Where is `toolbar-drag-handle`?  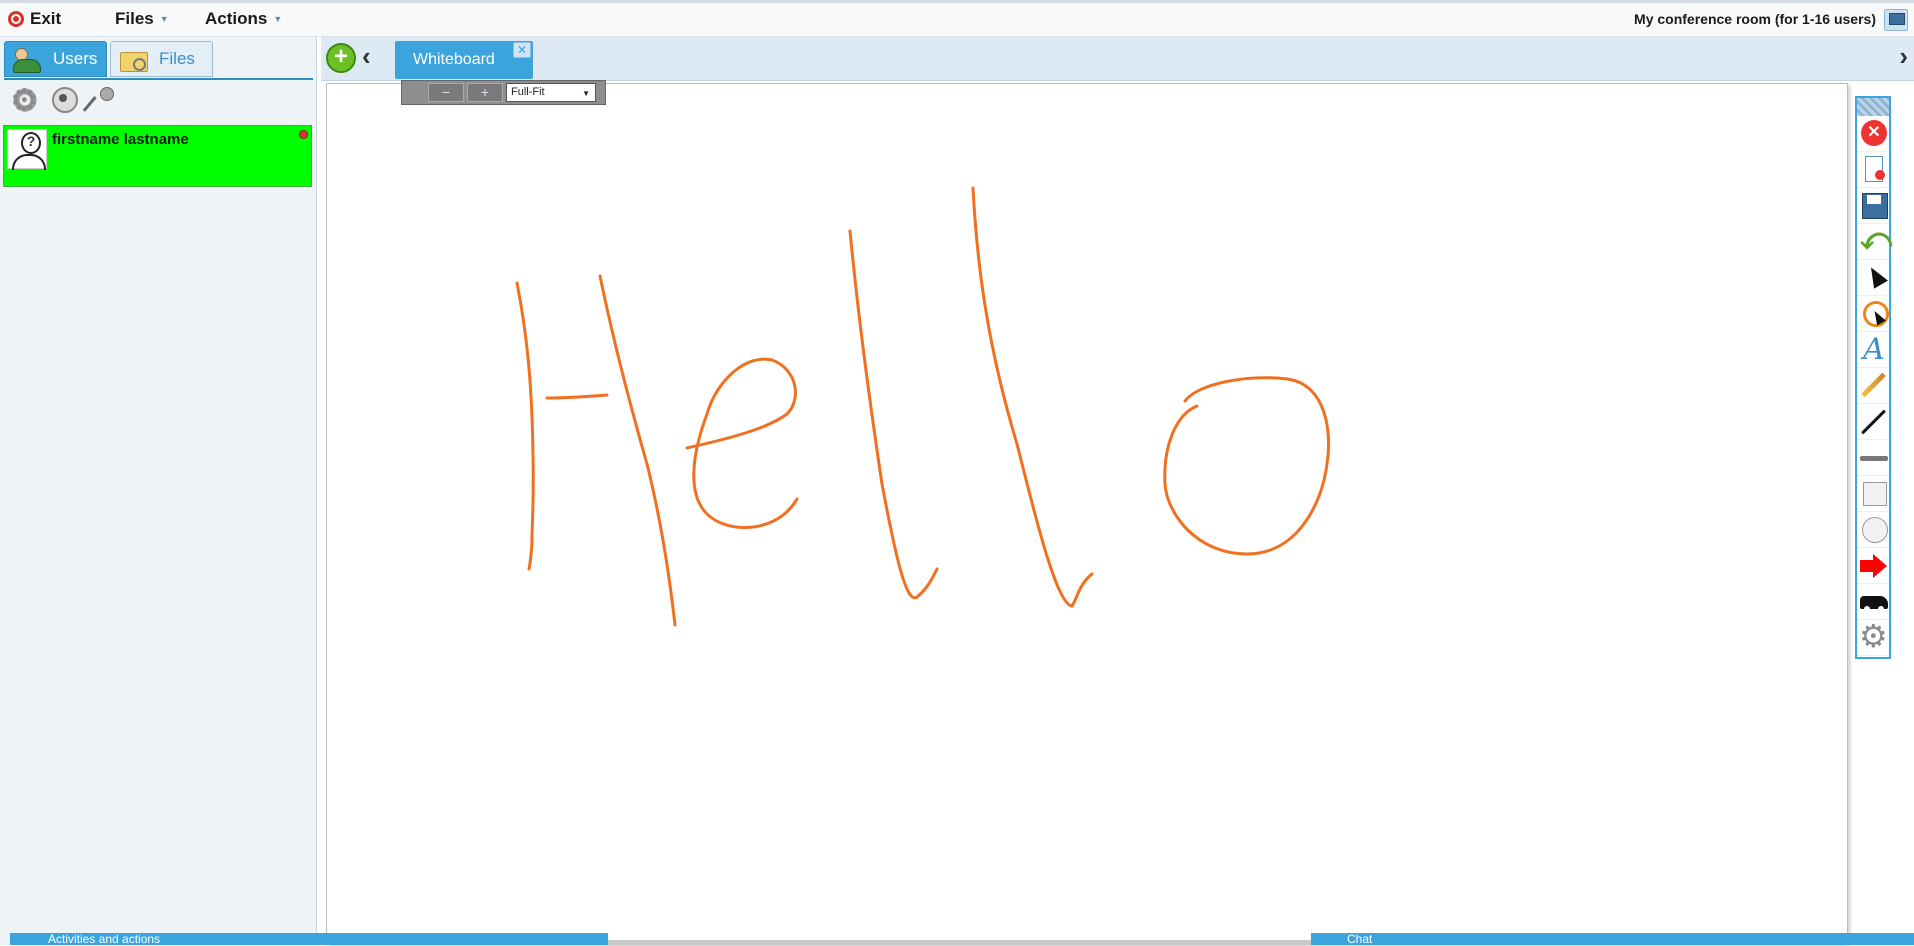
toolbar-drag-handle is located at coordinates (1873, 107).